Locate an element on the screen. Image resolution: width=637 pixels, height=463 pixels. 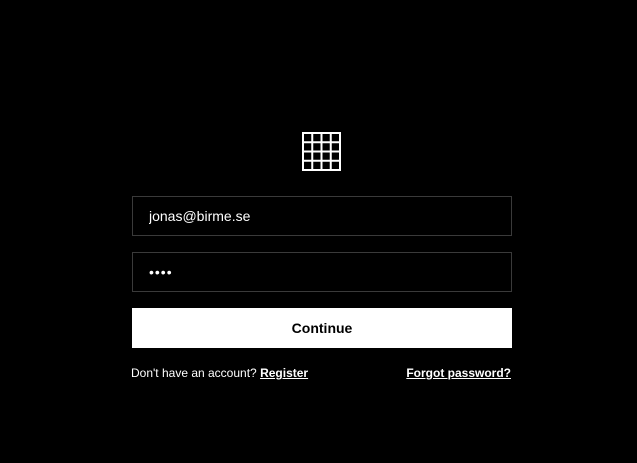
forgot-password-link: Forgot password? is located at coordinates (458, 373).